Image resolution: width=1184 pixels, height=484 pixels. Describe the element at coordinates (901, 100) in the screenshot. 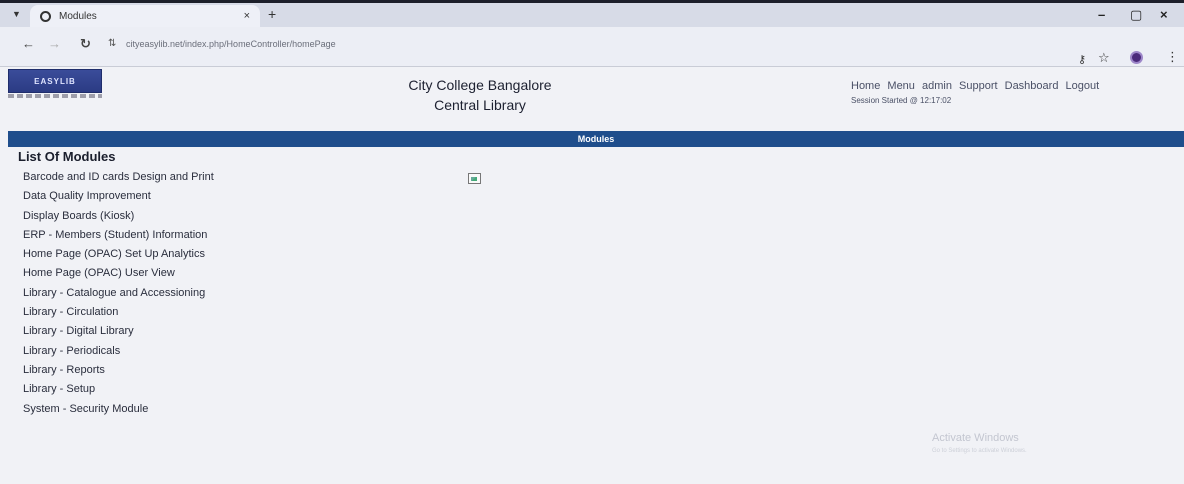

I see `session-info: Session Started @ 12:17:02` at that location.